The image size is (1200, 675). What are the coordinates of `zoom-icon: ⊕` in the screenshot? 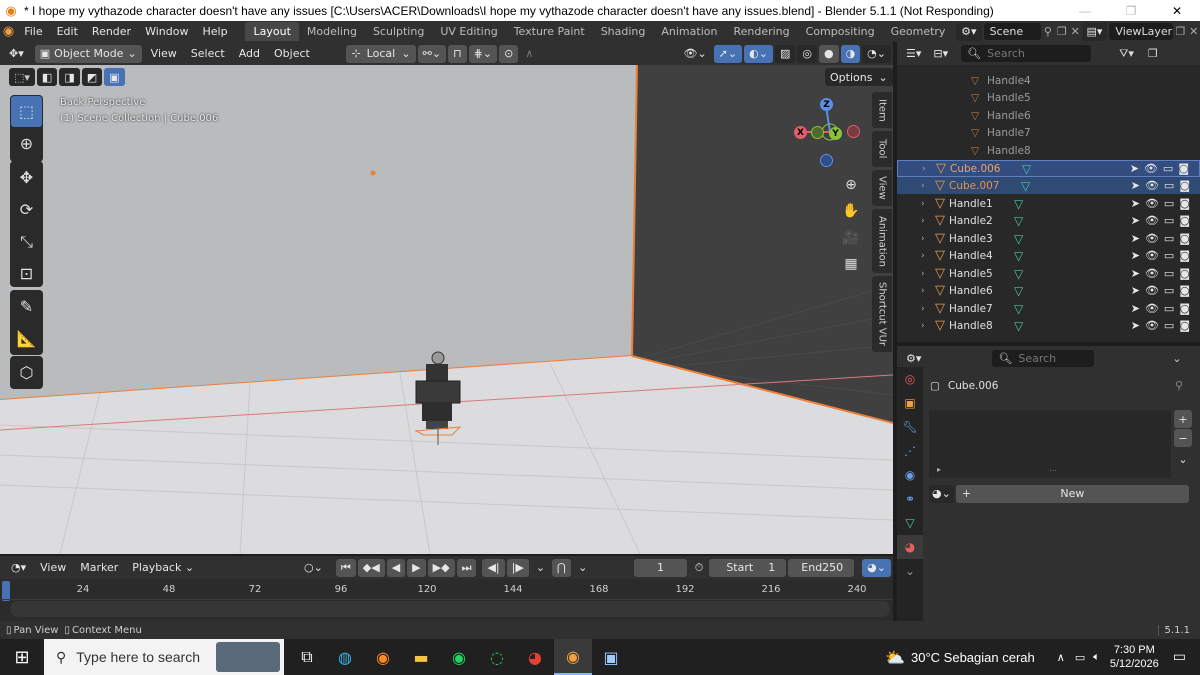 It's located at (851, 185).